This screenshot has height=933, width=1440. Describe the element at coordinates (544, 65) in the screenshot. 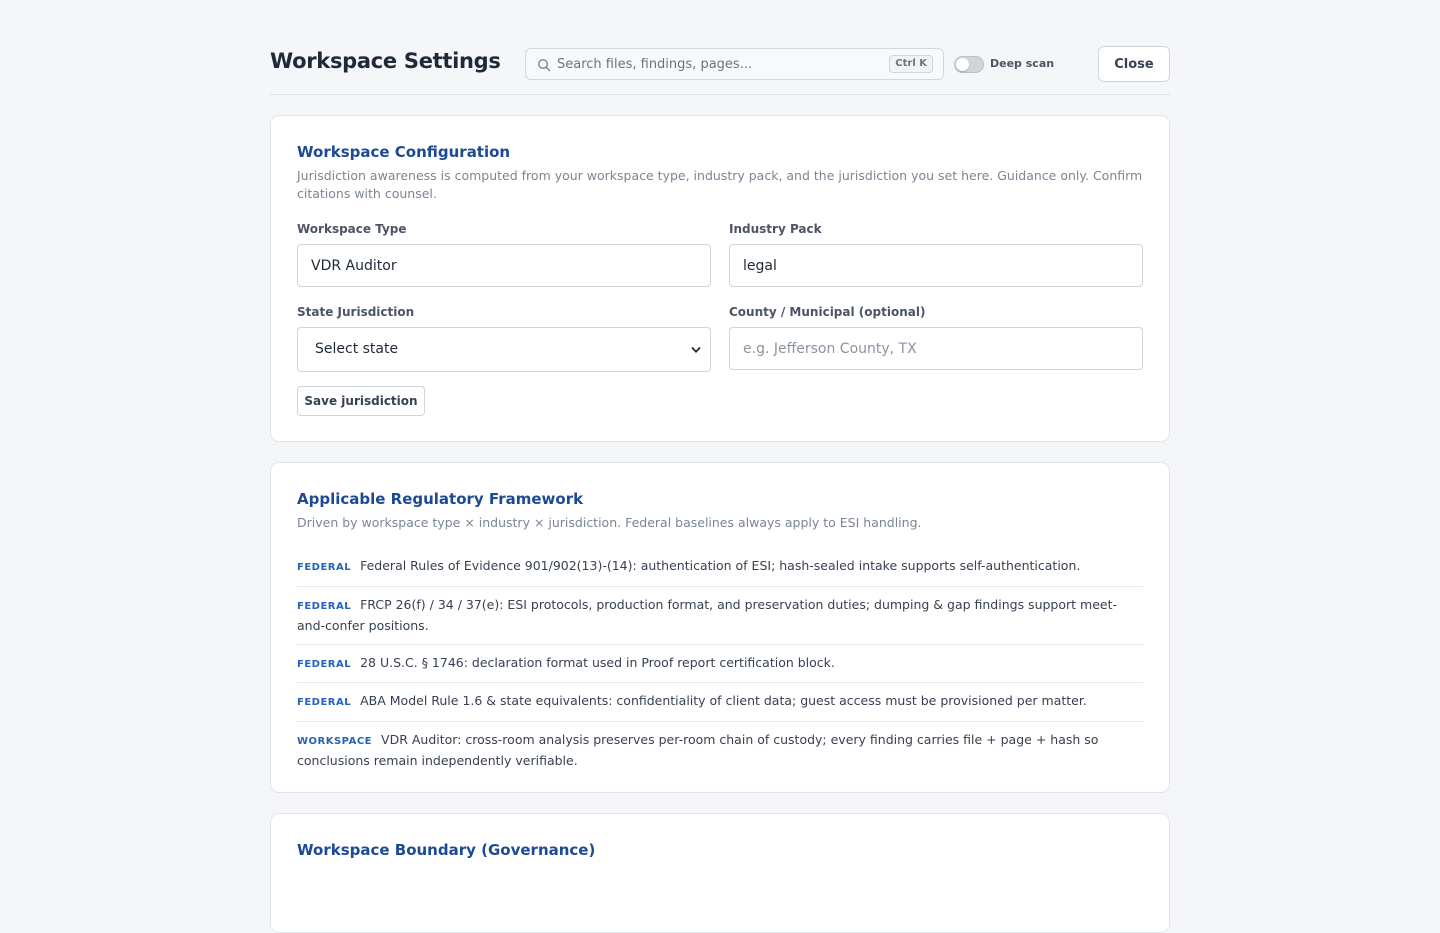

I see `search-icon` at that location.